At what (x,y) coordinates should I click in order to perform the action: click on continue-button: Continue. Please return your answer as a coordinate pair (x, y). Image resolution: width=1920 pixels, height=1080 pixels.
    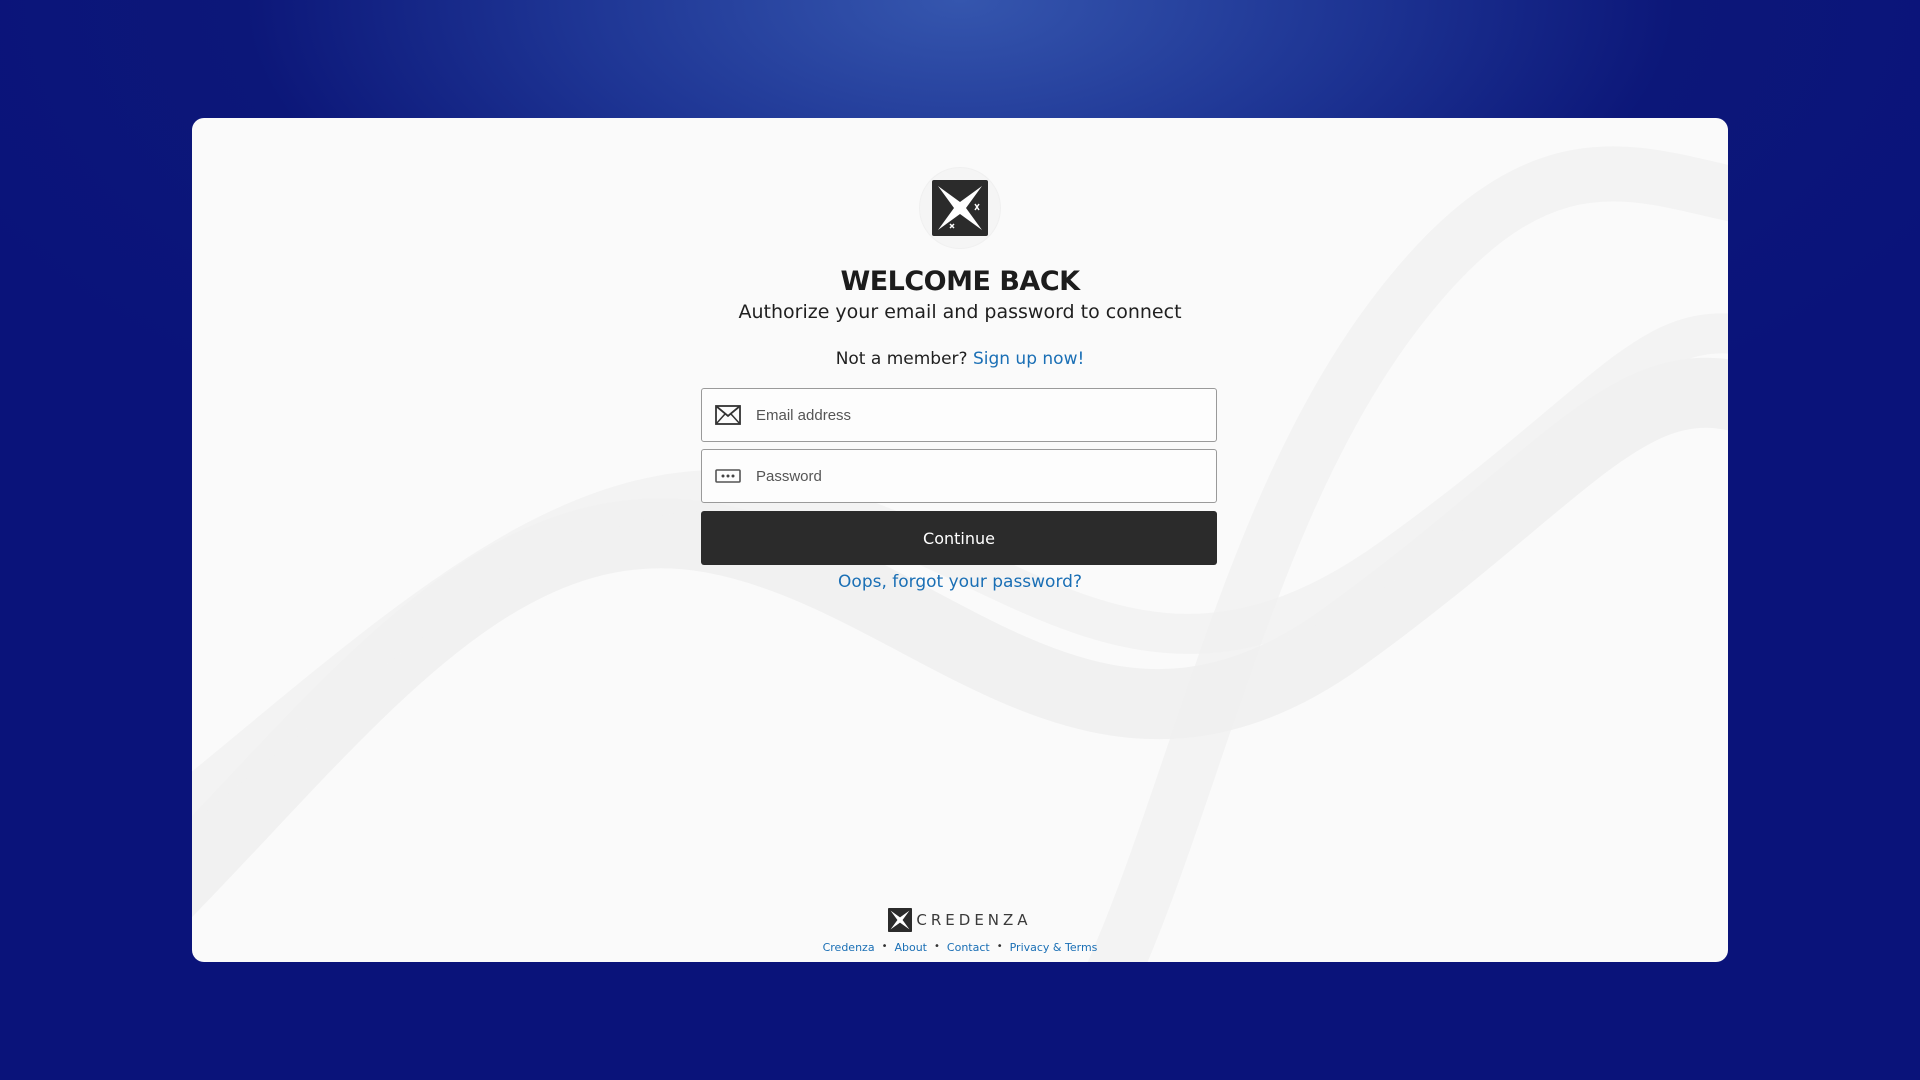
    Looking at the image, I should click on (959, 538).